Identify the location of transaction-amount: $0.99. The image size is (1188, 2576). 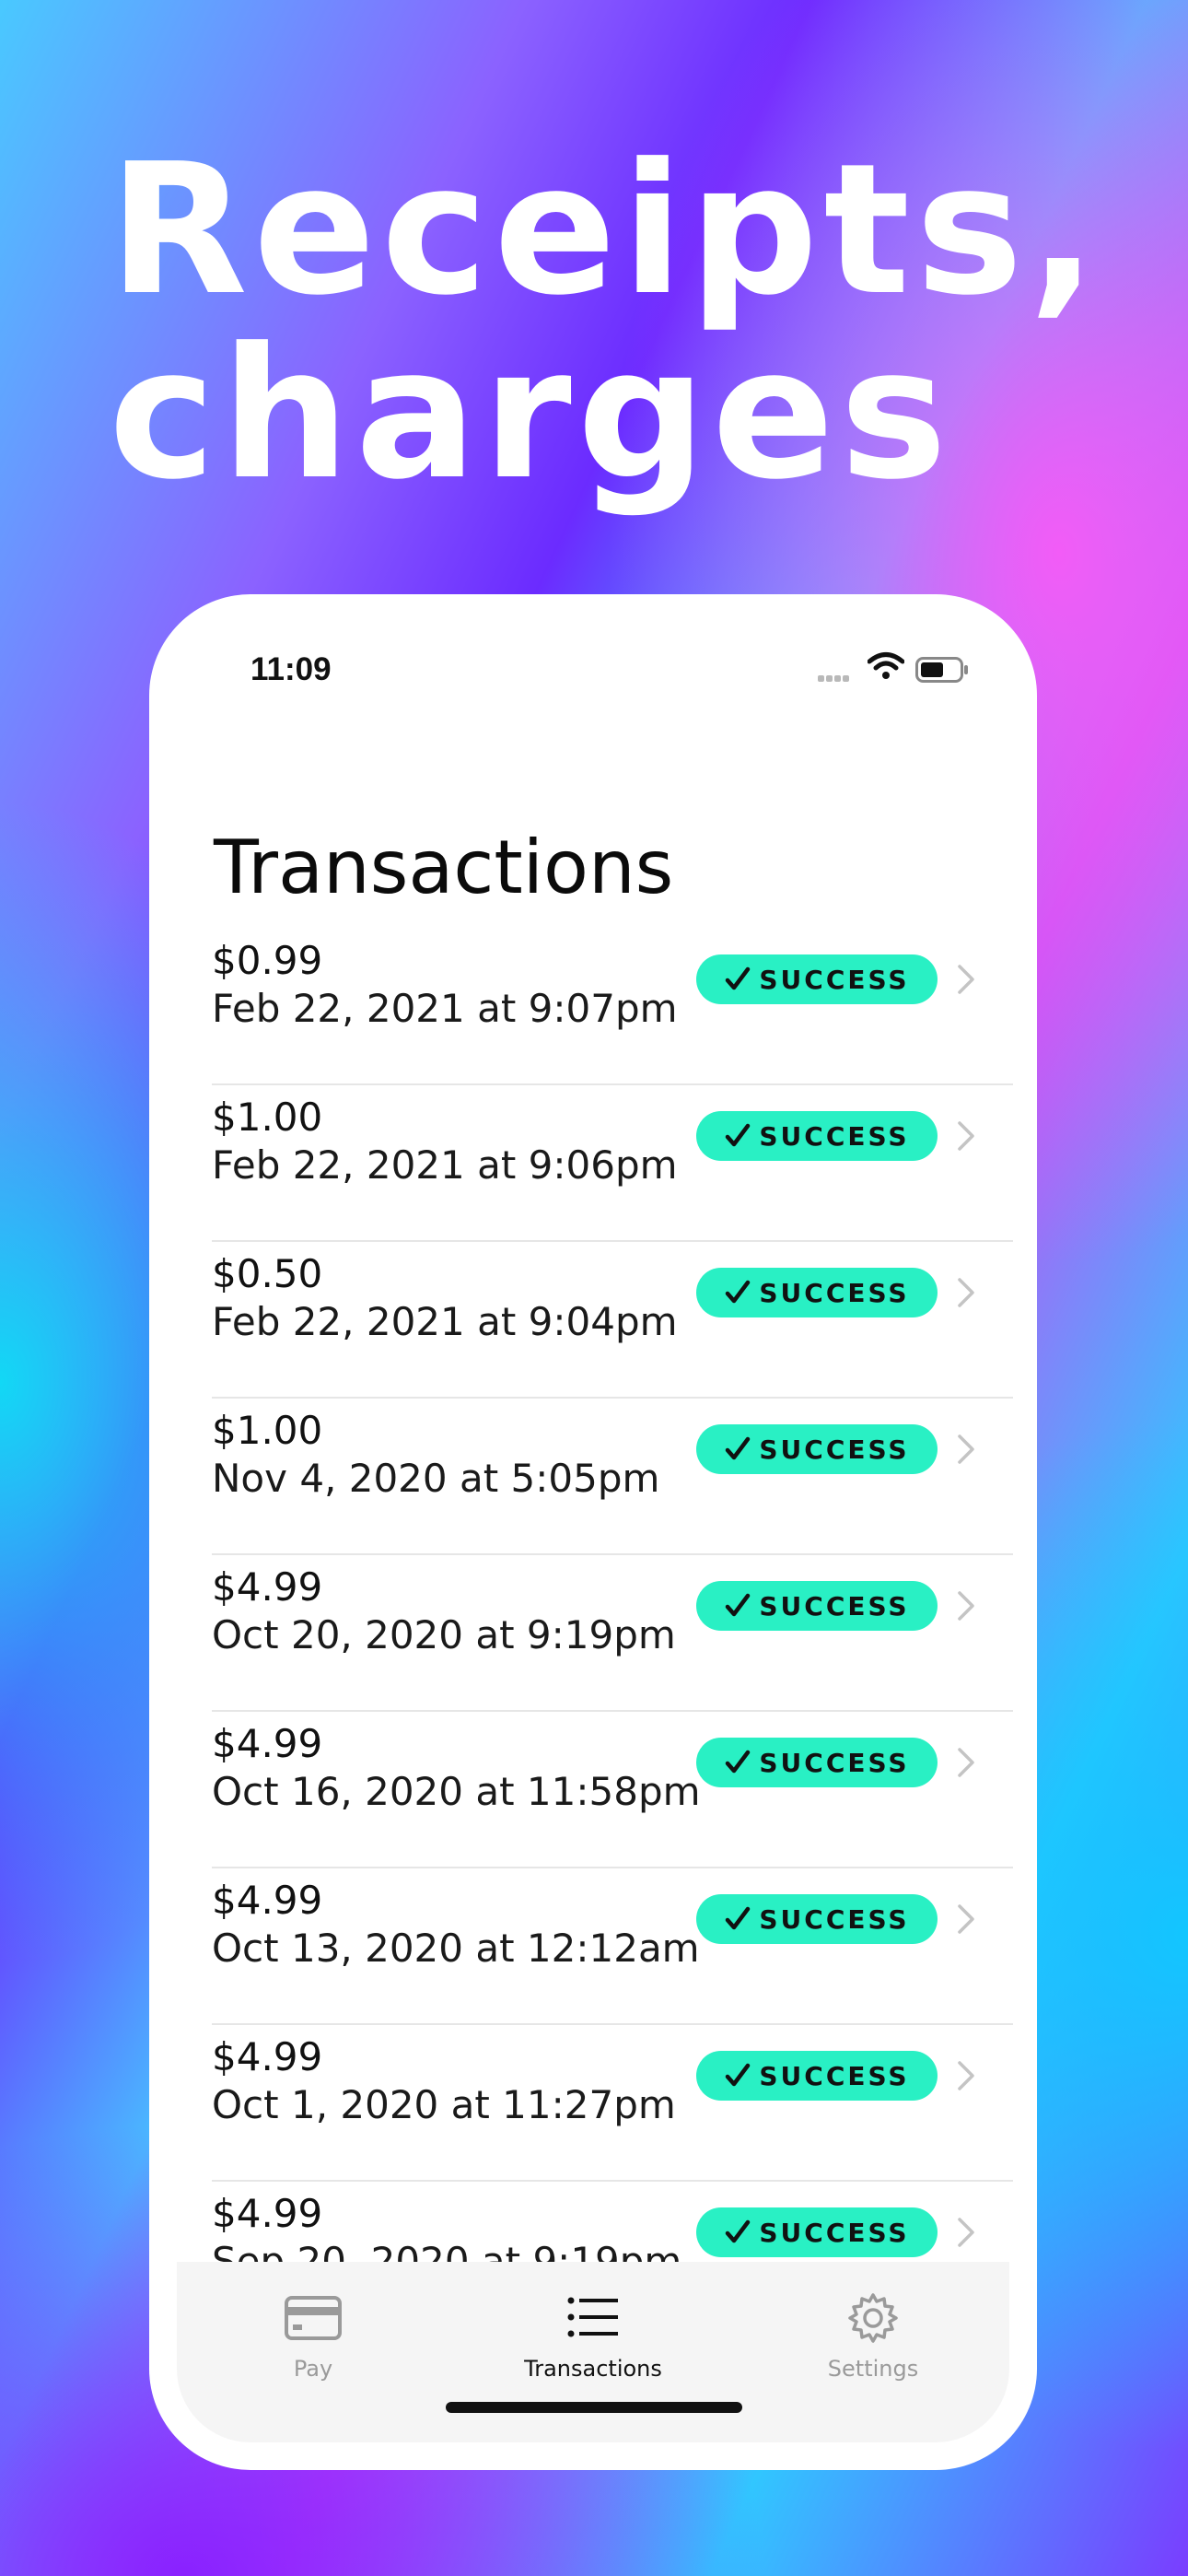
(267, 960).